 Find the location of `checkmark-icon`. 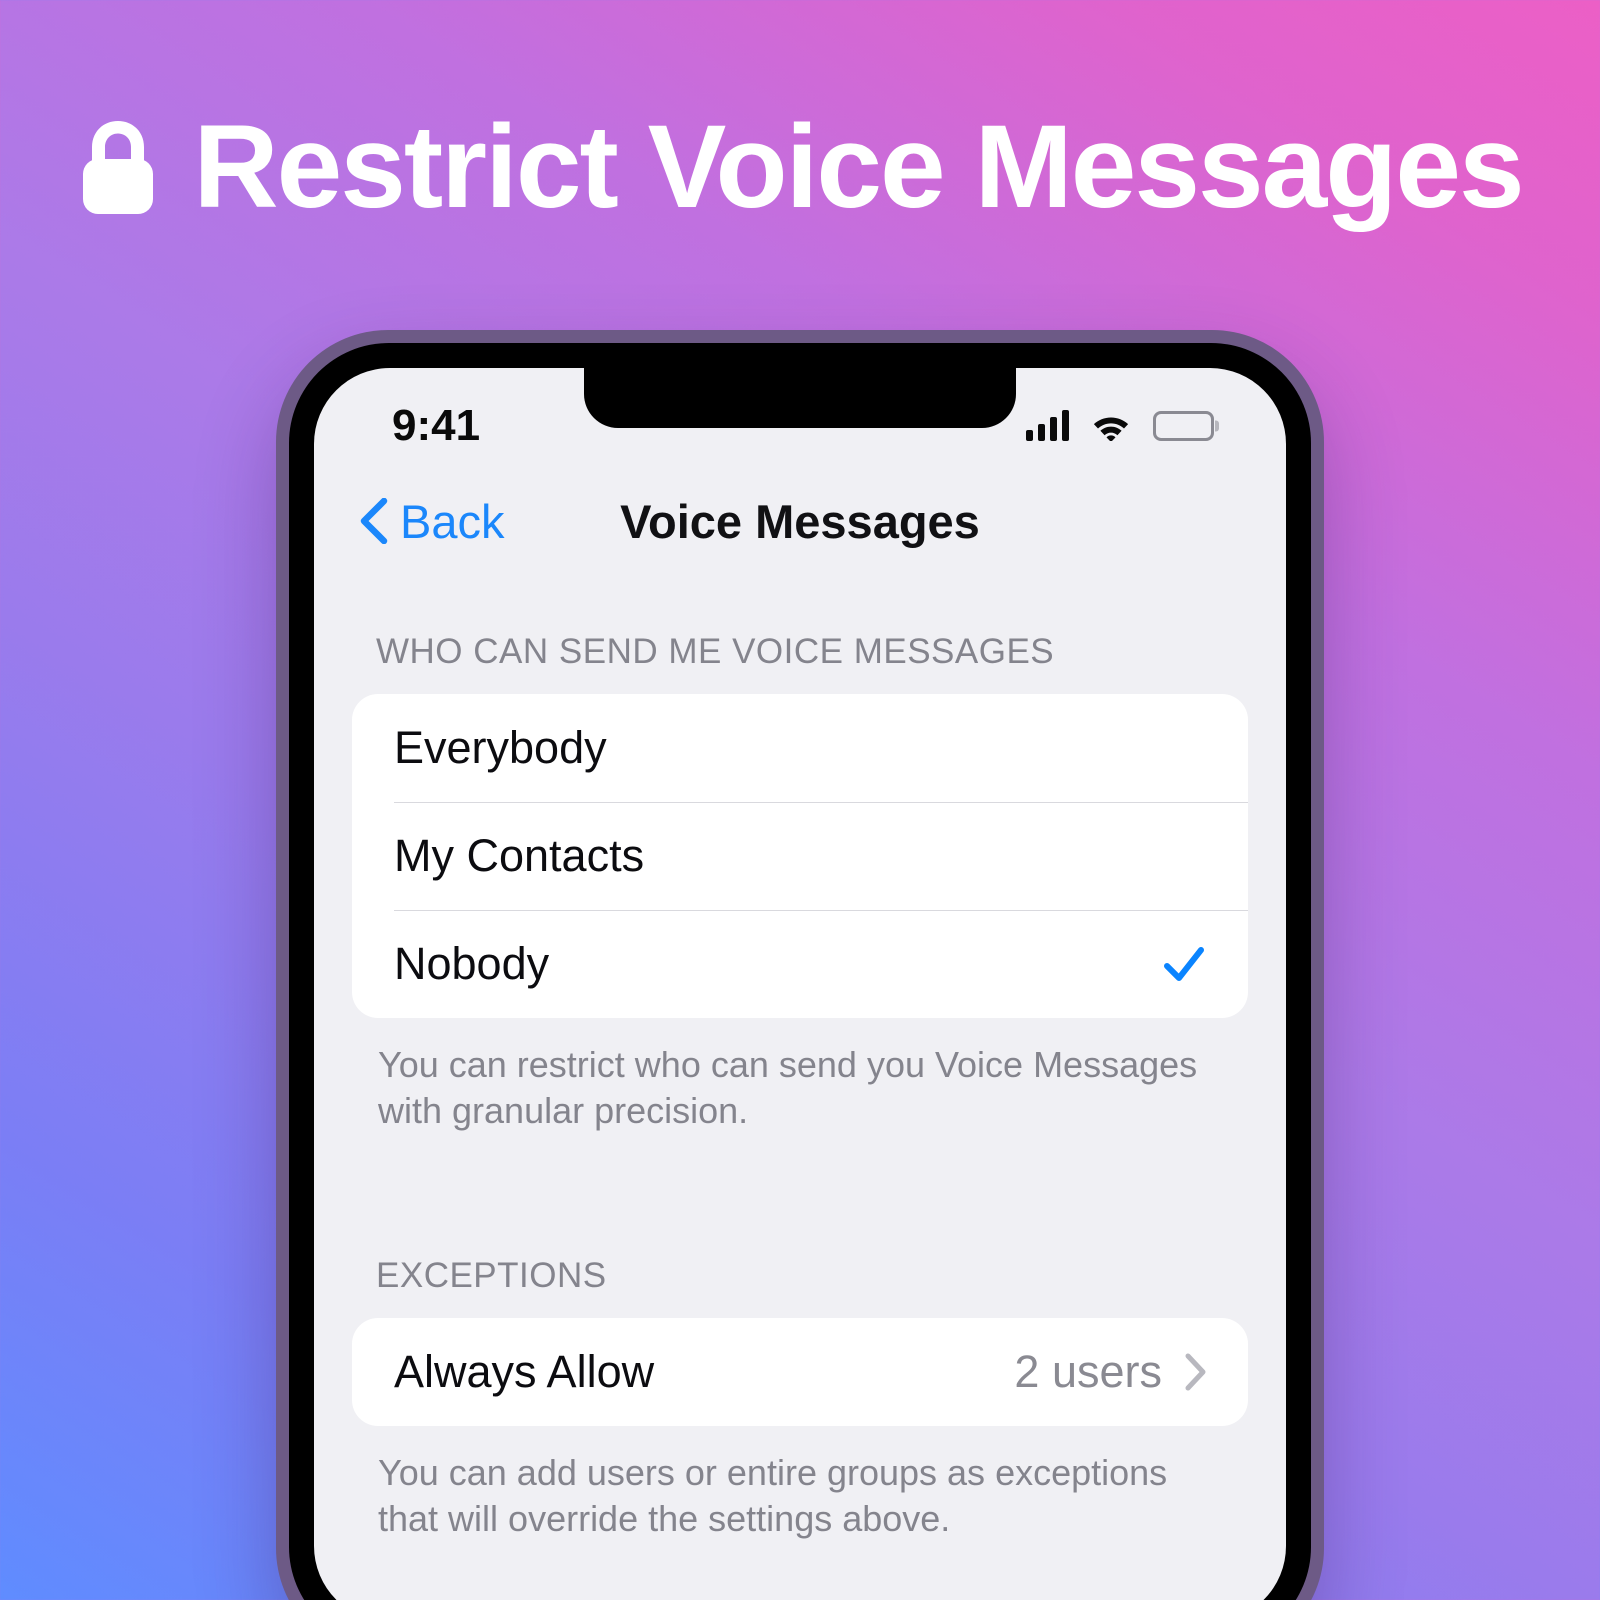

checkmark-icon is located at coordinates (1184, 964).